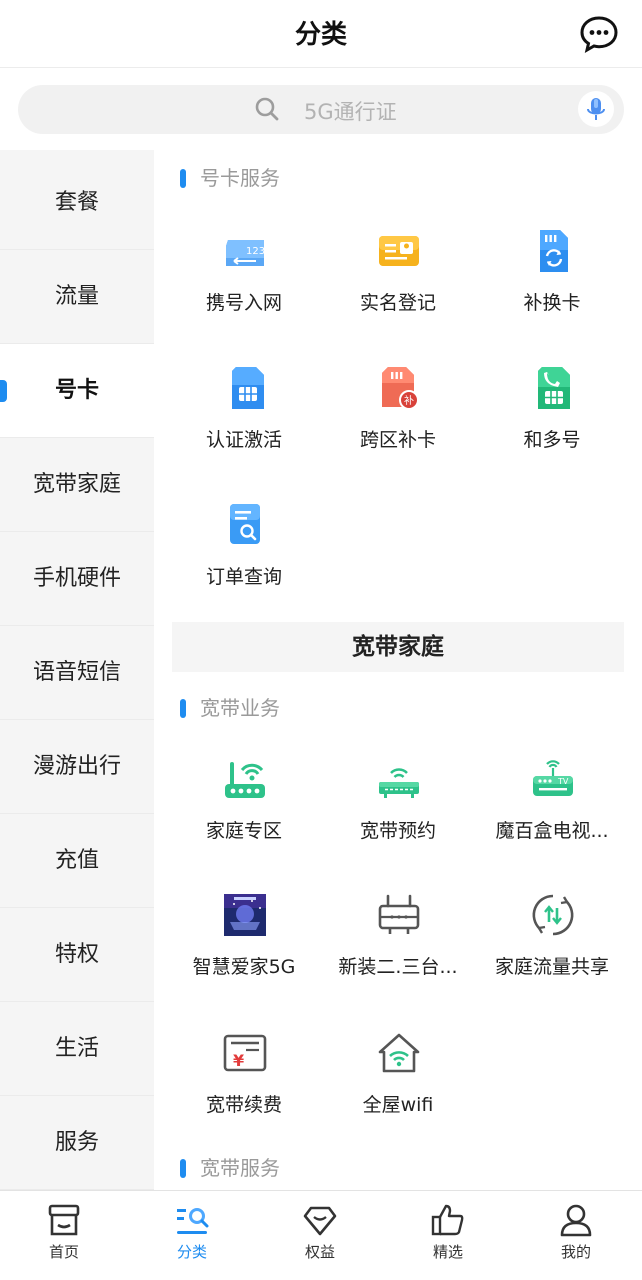 This screenshot has height=1280, width=642. Describe the element at coordinates (230, 1168) in the screenshot. I see `section-title-broadband-service: 宽带服务` at that location.